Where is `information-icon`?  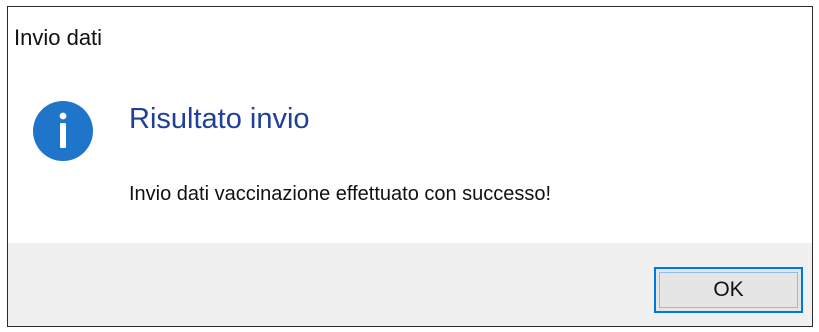 information-icon is located at coordinates (63, 131).